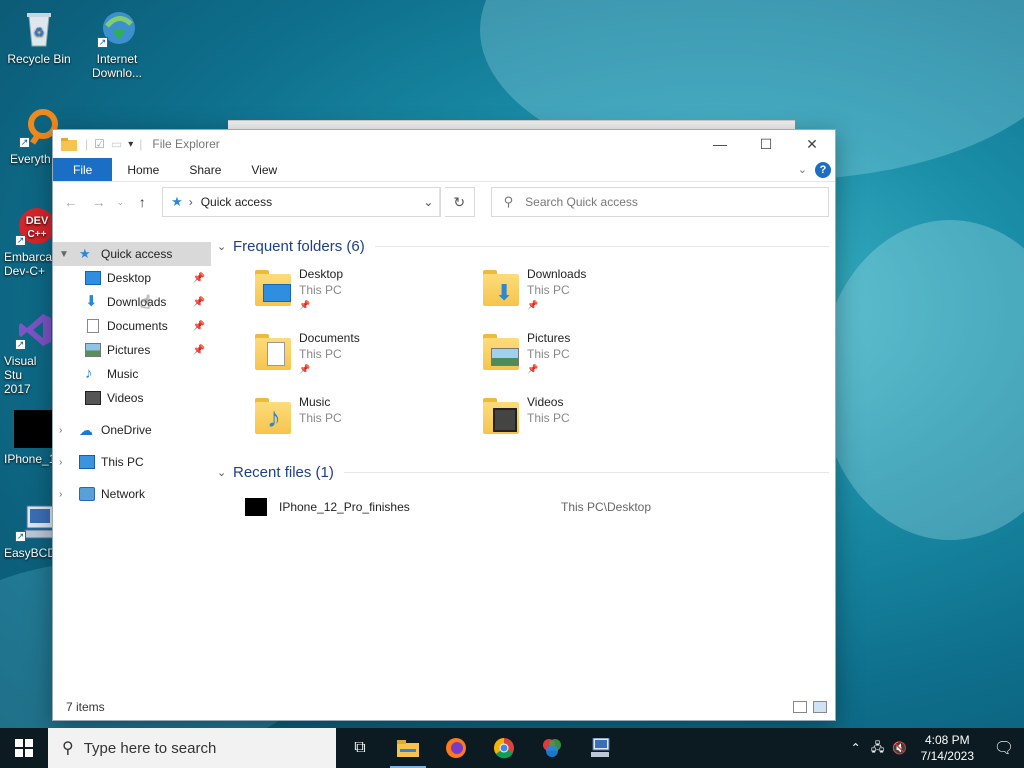  I want to click on clock-time: 4:08 PM, so click(947, 740).